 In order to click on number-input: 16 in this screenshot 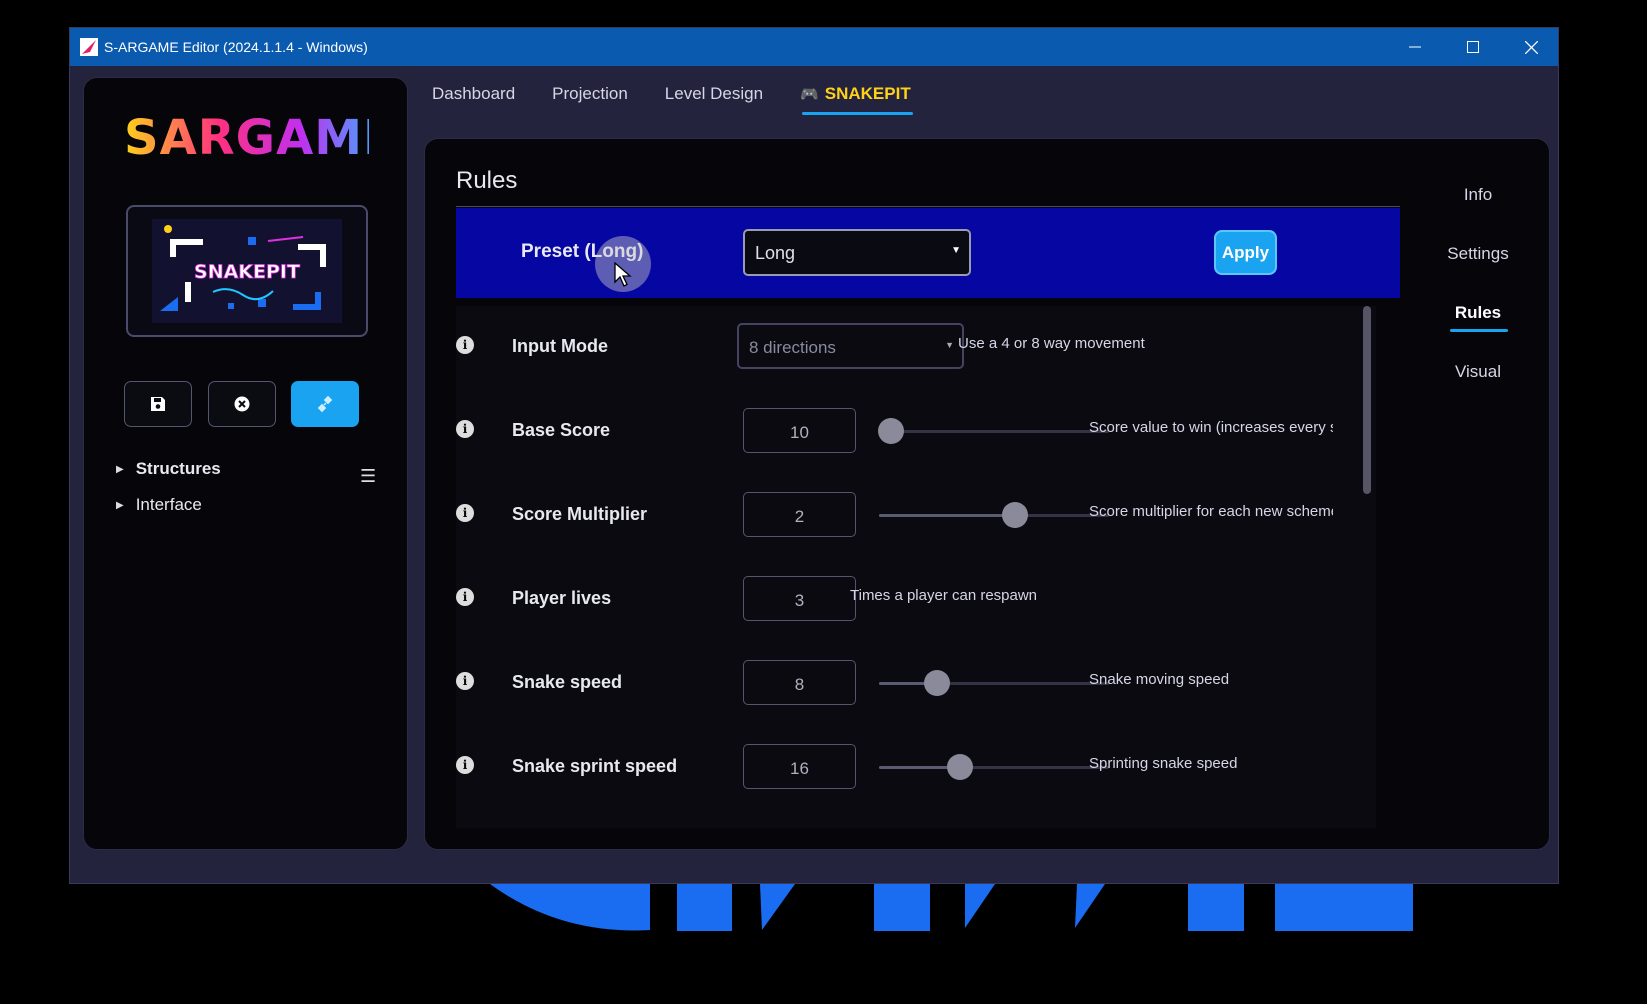, I will do `click(799, 766)`.